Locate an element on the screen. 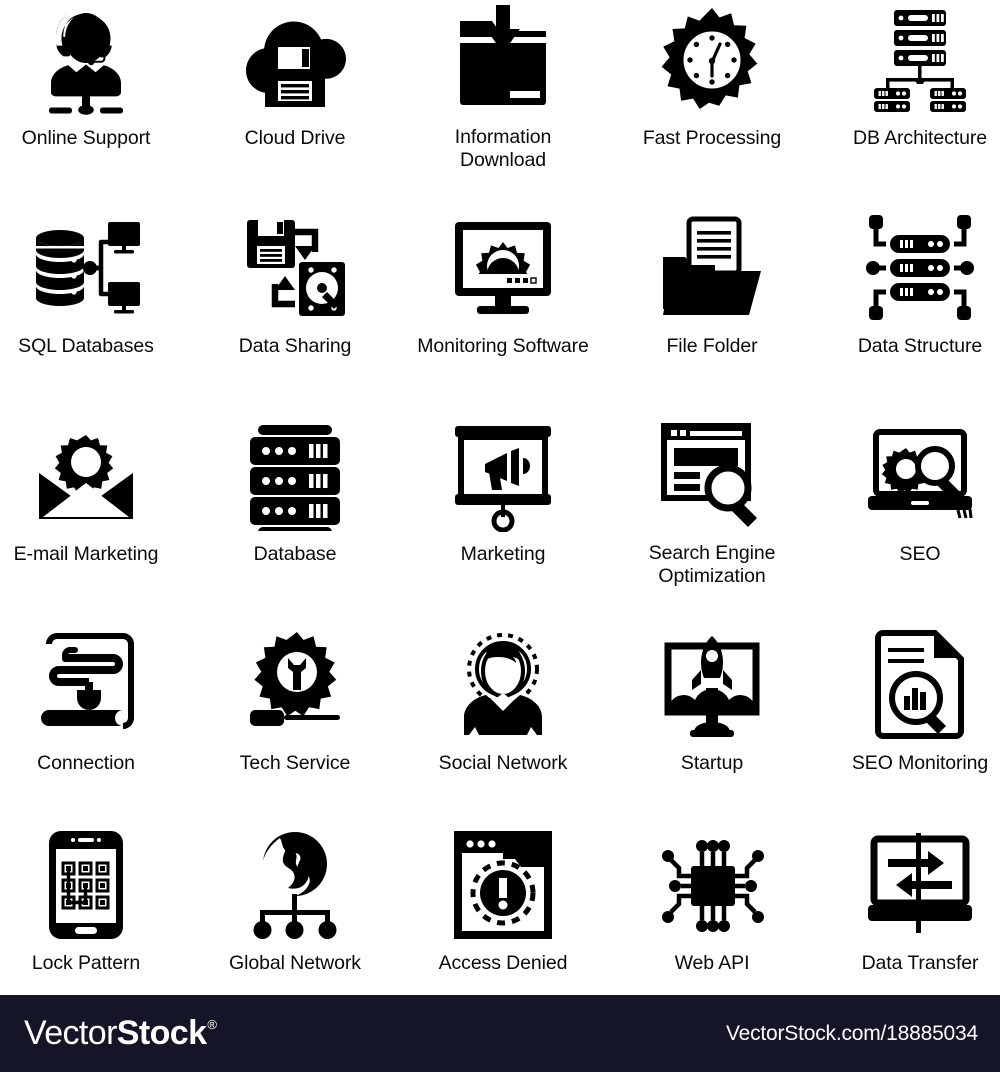  icon-cell-marketing: Marketing is located at coordinates (503, 491).